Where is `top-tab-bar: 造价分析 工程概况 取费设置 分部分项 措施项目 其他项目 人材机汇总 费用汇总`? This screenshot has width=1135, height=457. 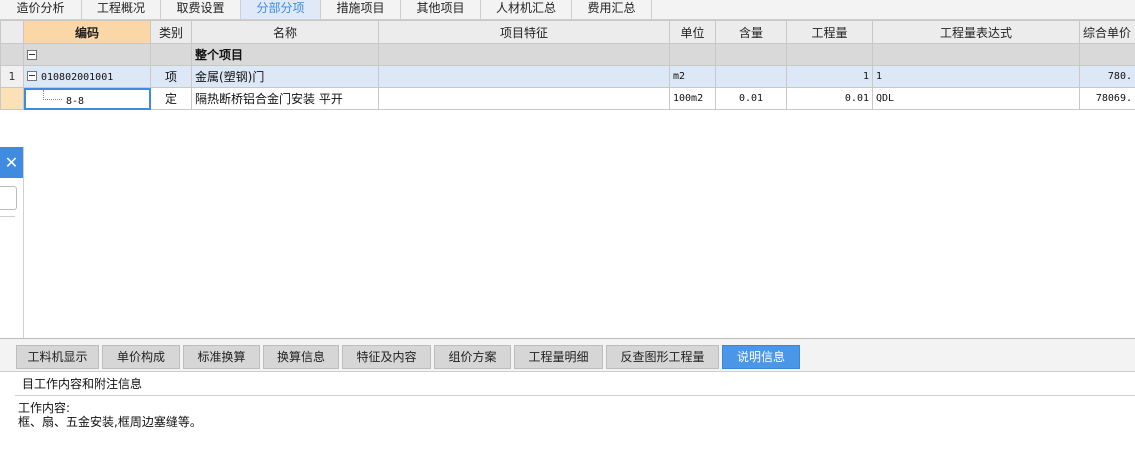
top-tab-bar: 造价分析 工程概况 取费设置 分部分项 措施项目 其他项目 人材机汇总 费用汇总 is located at coordinates (567, 10).